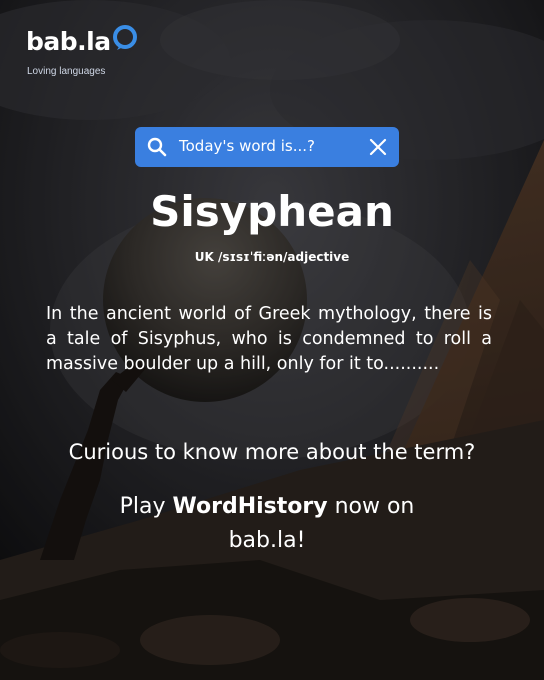 Image resolution: width=544 pixels, height=680 pixels. I want to click on cta-game-name: WordHistory, so click(250, 506).